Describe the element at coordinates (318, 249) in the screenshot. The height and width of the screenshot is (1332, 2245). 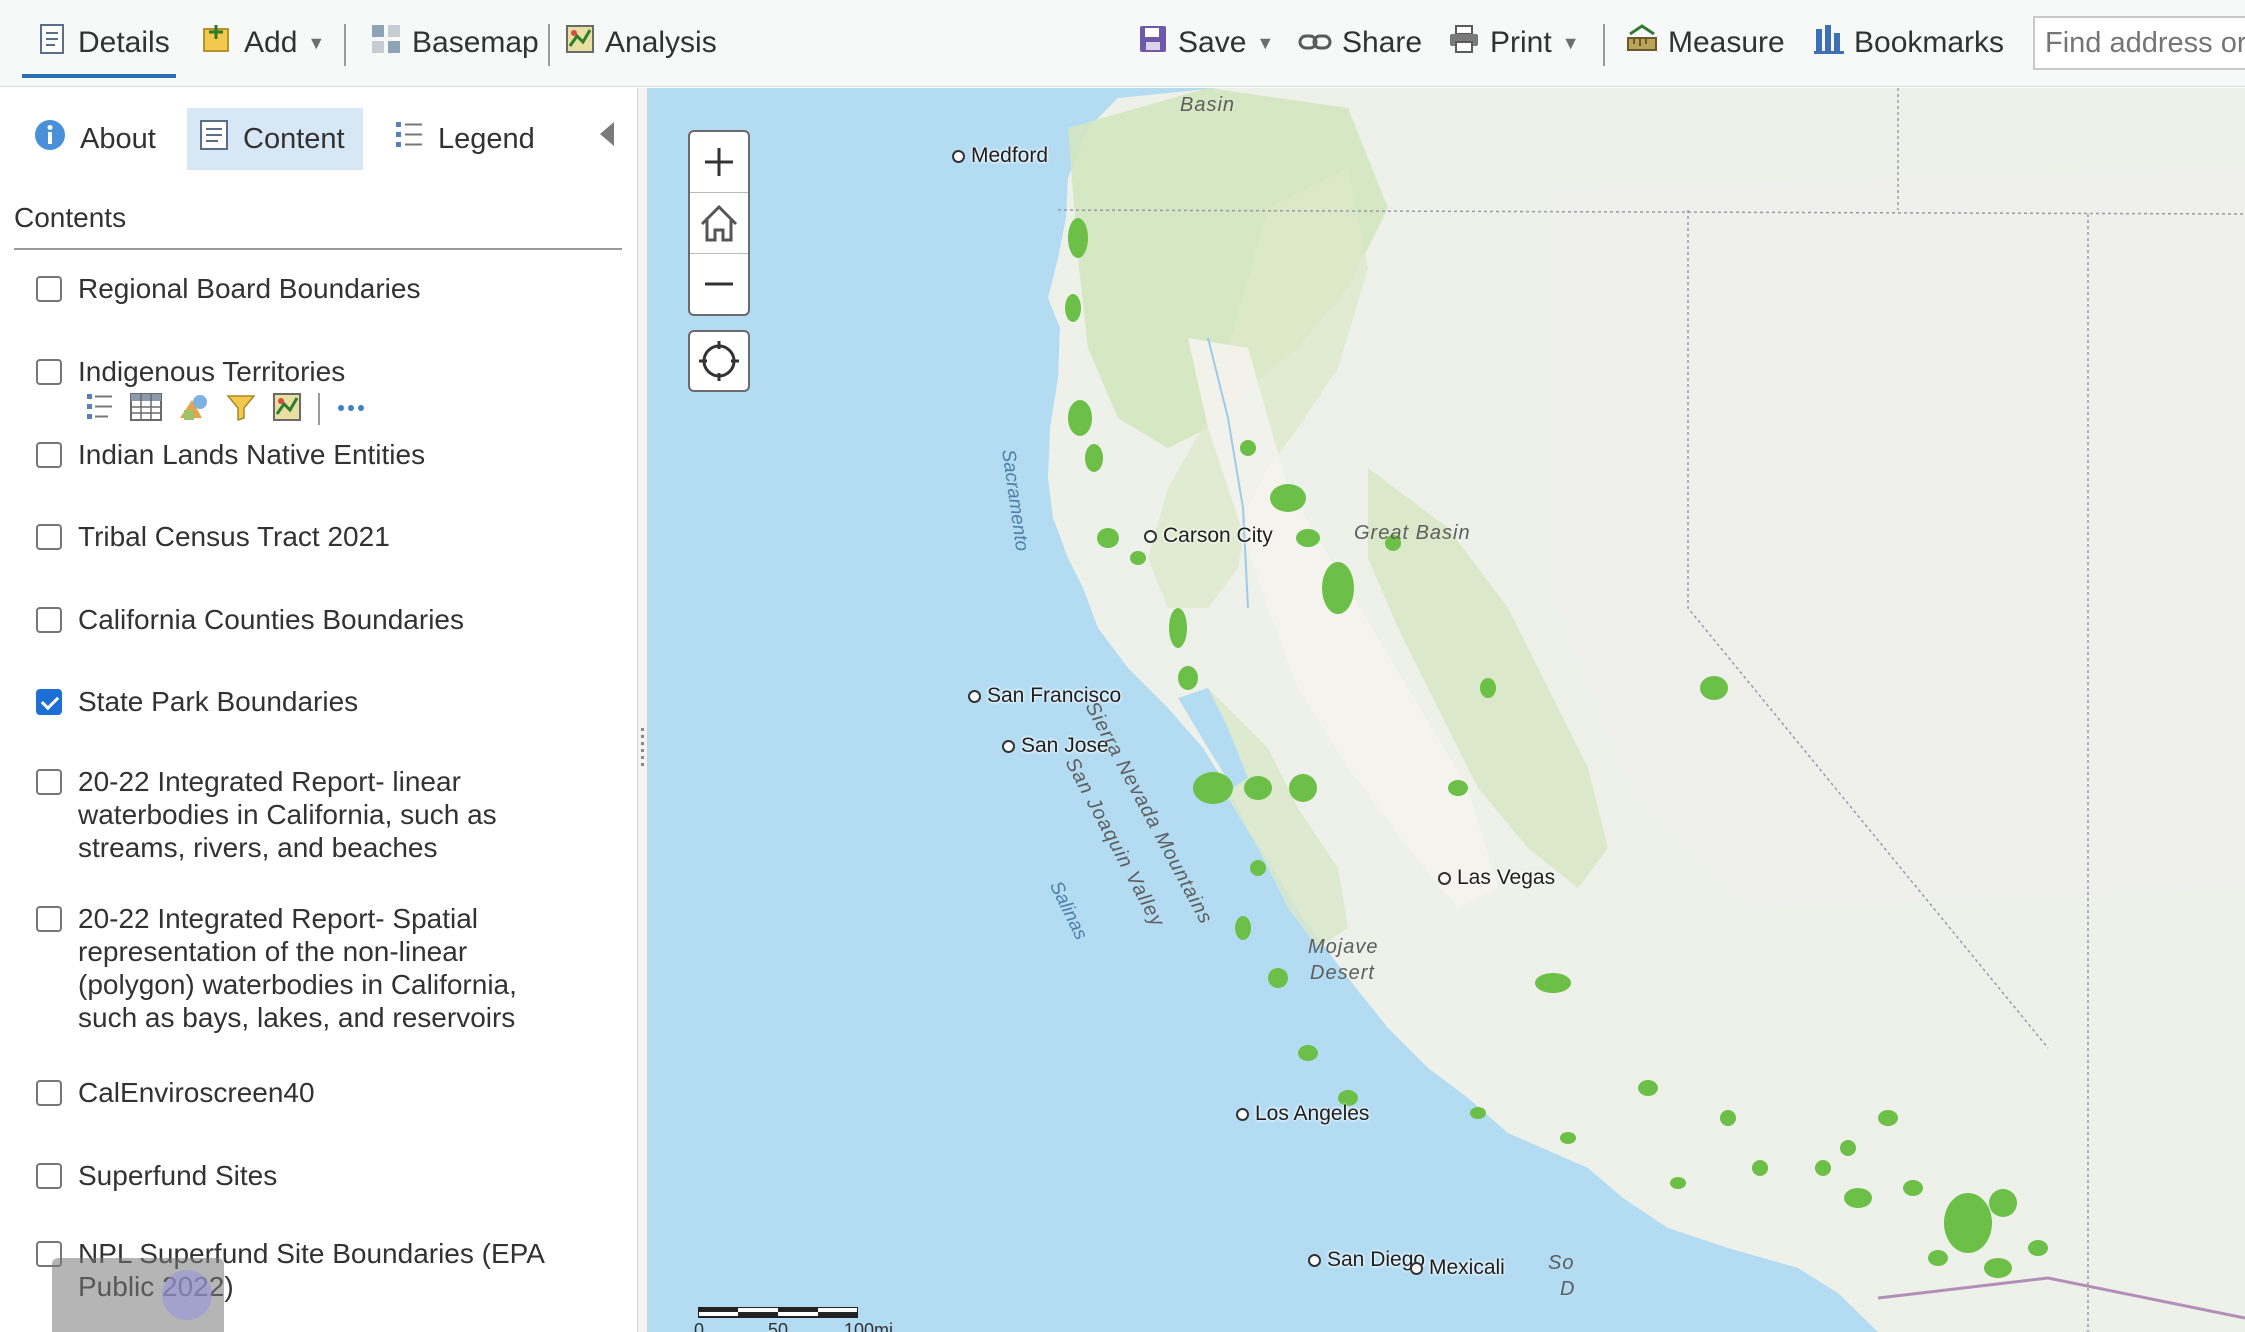
I see `contents-divider` at that location.